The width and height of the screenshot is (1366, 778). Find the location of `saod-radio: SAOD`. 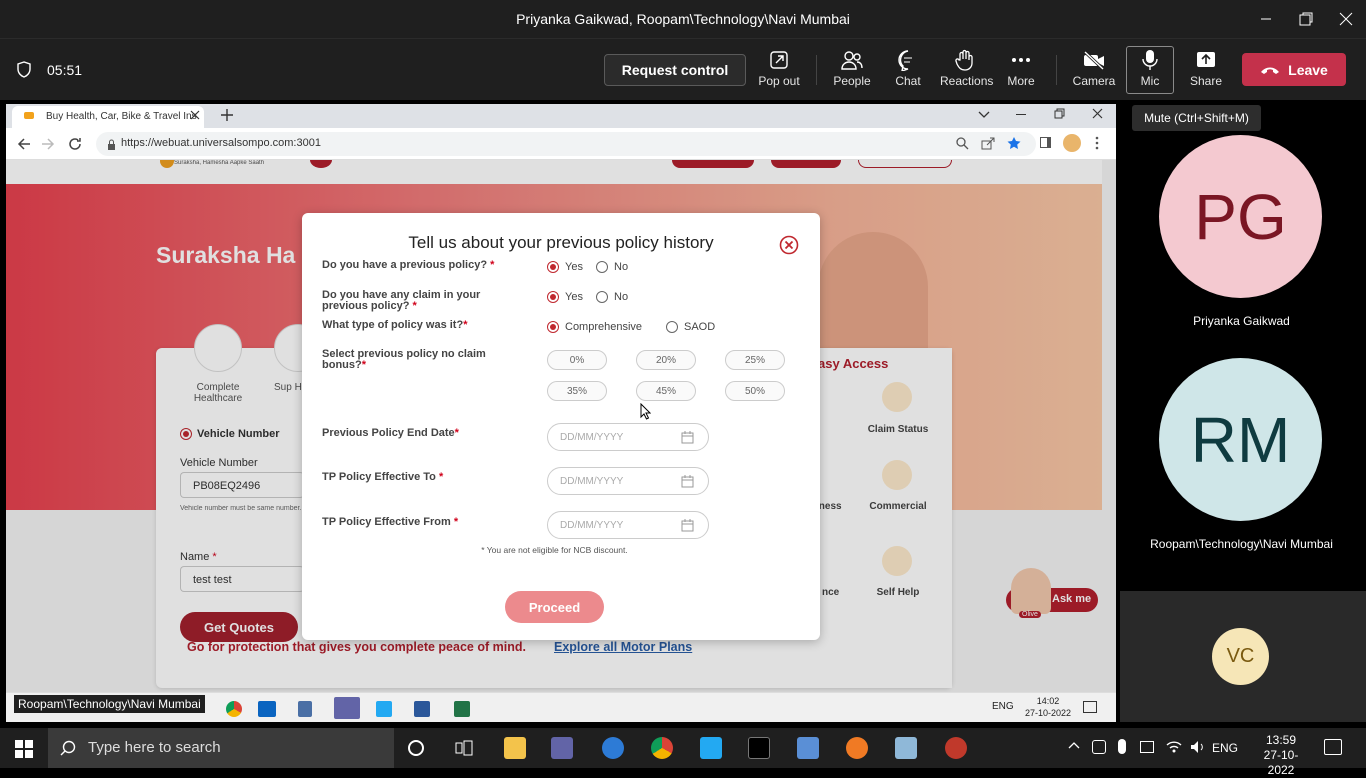

saod-radio: SAOD is located at coordinates (690, 327).